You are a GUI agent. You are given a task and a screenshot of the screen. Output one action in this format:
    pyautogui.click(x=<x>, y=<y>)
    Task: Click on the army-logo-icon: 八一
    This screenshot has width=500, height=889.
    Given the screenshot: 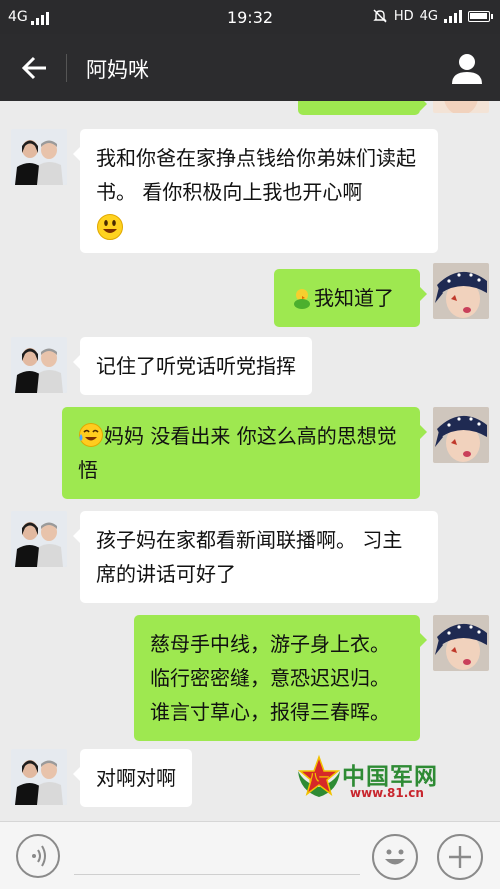 What is the action you would take?
    pyautogui.click(x=319, y=775)
    